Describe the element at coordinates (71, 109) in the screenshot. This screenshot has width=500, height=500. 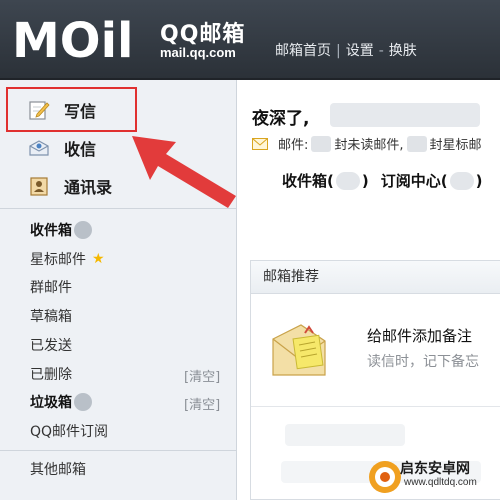
I see `compose-highlight-box` at that location.